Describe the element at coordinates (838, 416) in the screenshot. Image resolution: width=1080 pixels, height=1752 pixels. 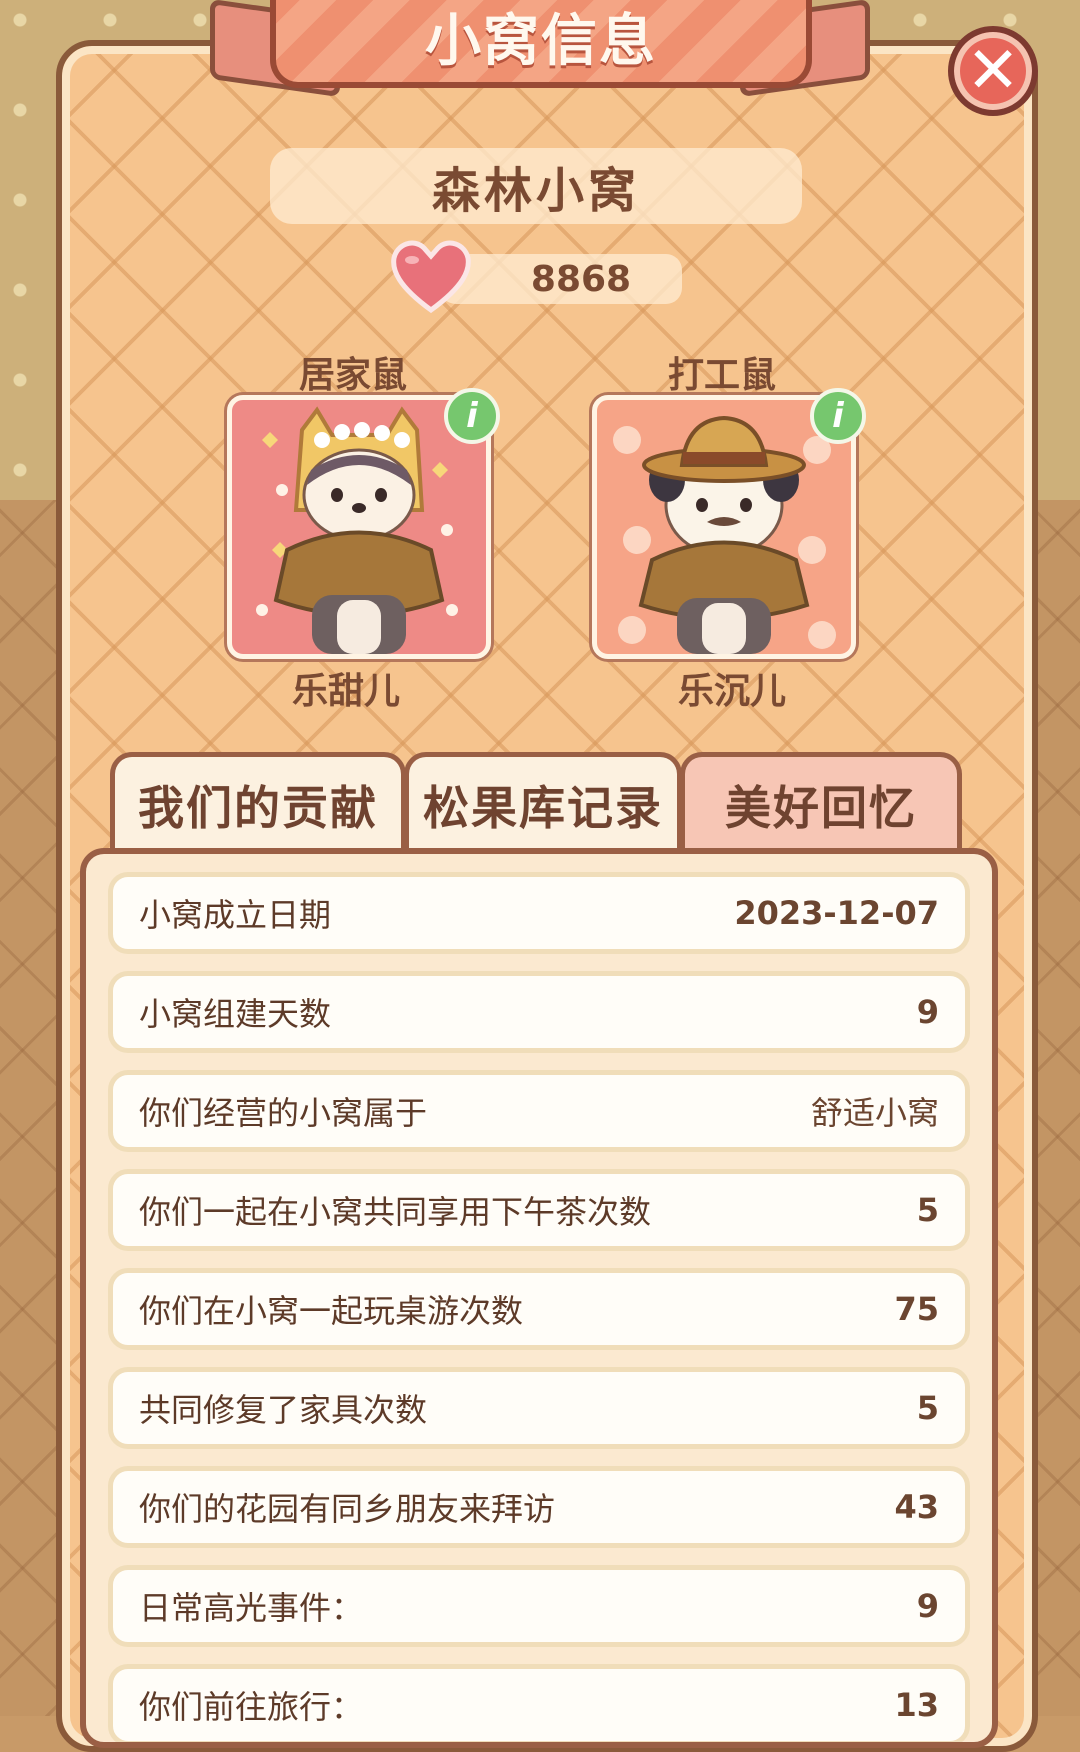
I see `member-info-button-2: i` at that location.